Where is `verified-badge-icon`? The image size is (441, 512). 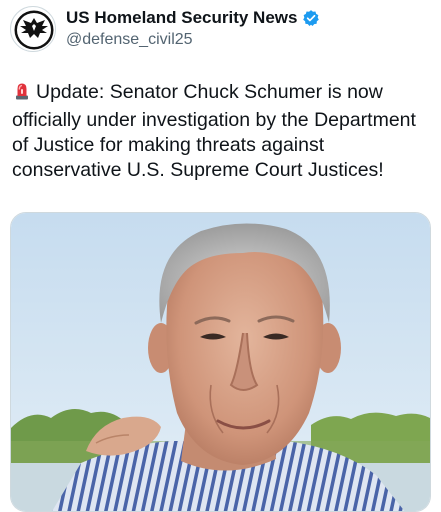
verified-badge-icon is located at coordinates (311, 18).